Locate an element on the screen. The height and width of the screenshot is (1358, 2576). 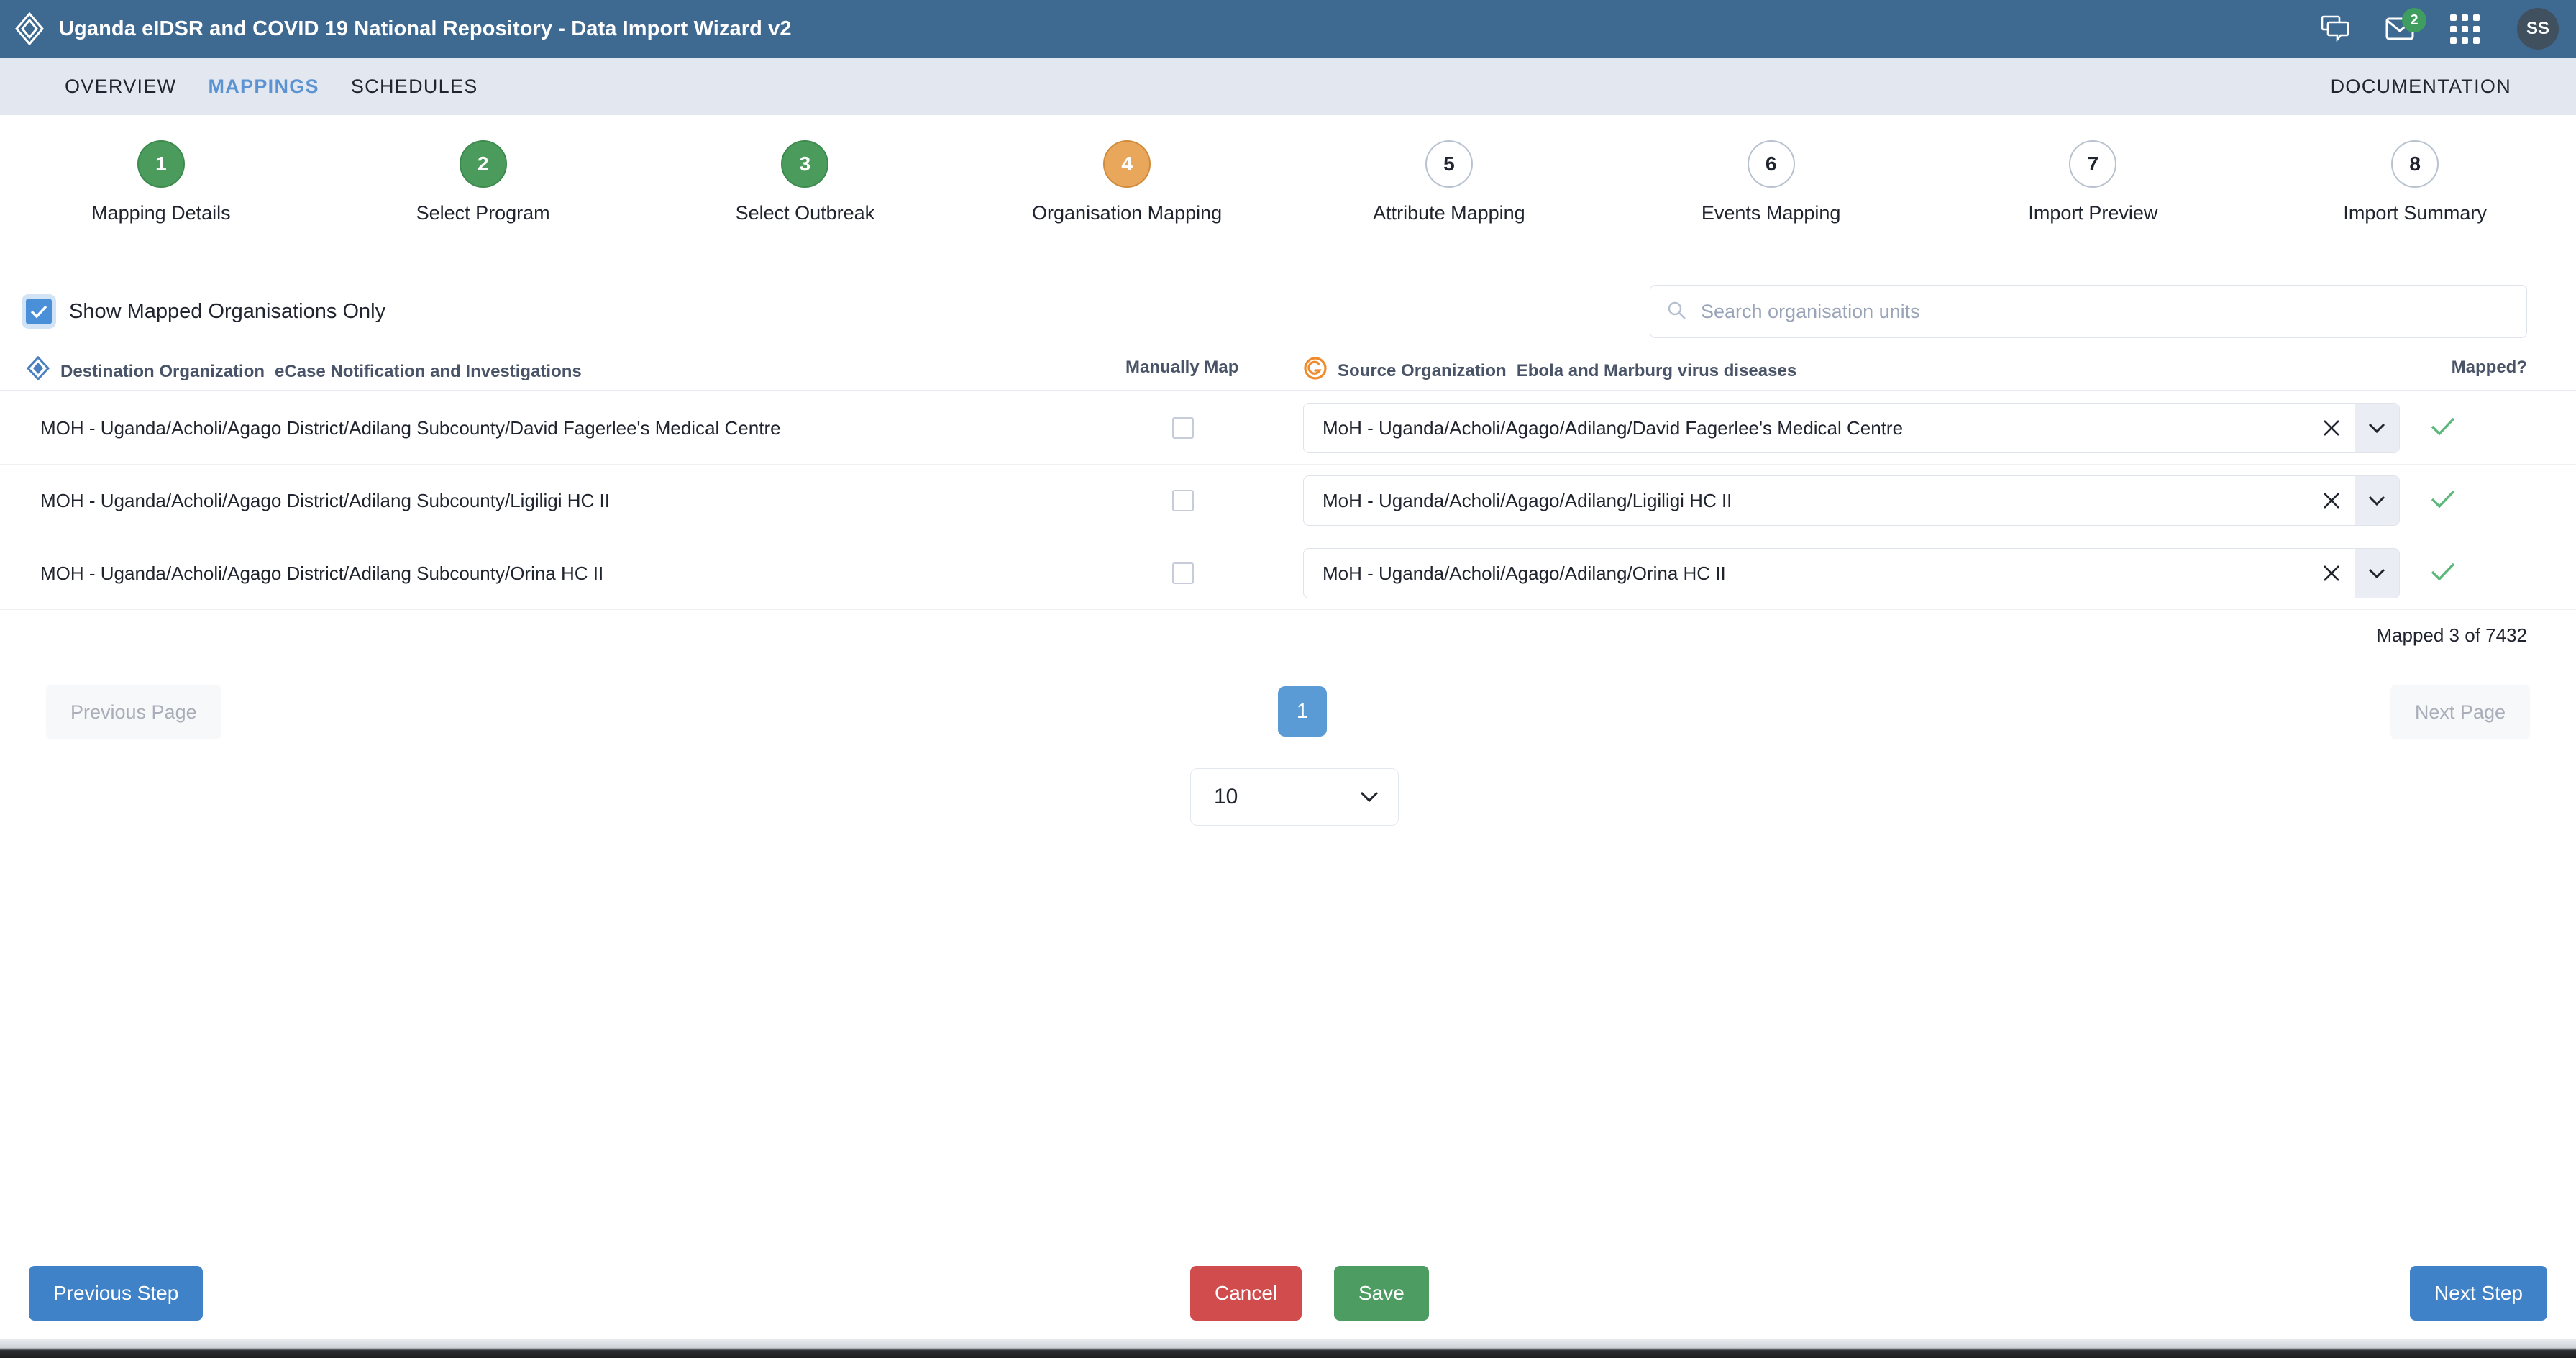
apps-grid-icon is located at coordinates (2464, 29).